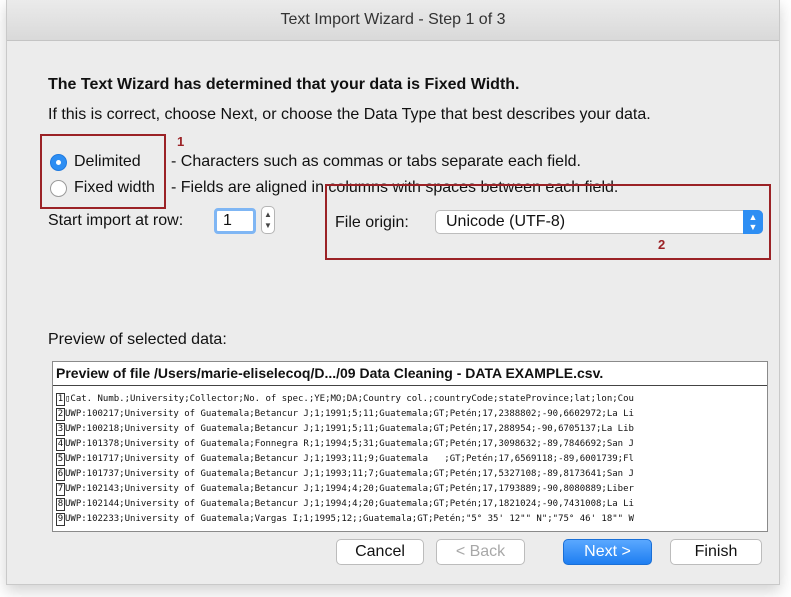 The height and width of the screenshot is (597, 791). Describe the element at coordinates (393, 20) in the screenshot. I see `window-title: Text Import Wizard - Step 1 of 3` at that location.